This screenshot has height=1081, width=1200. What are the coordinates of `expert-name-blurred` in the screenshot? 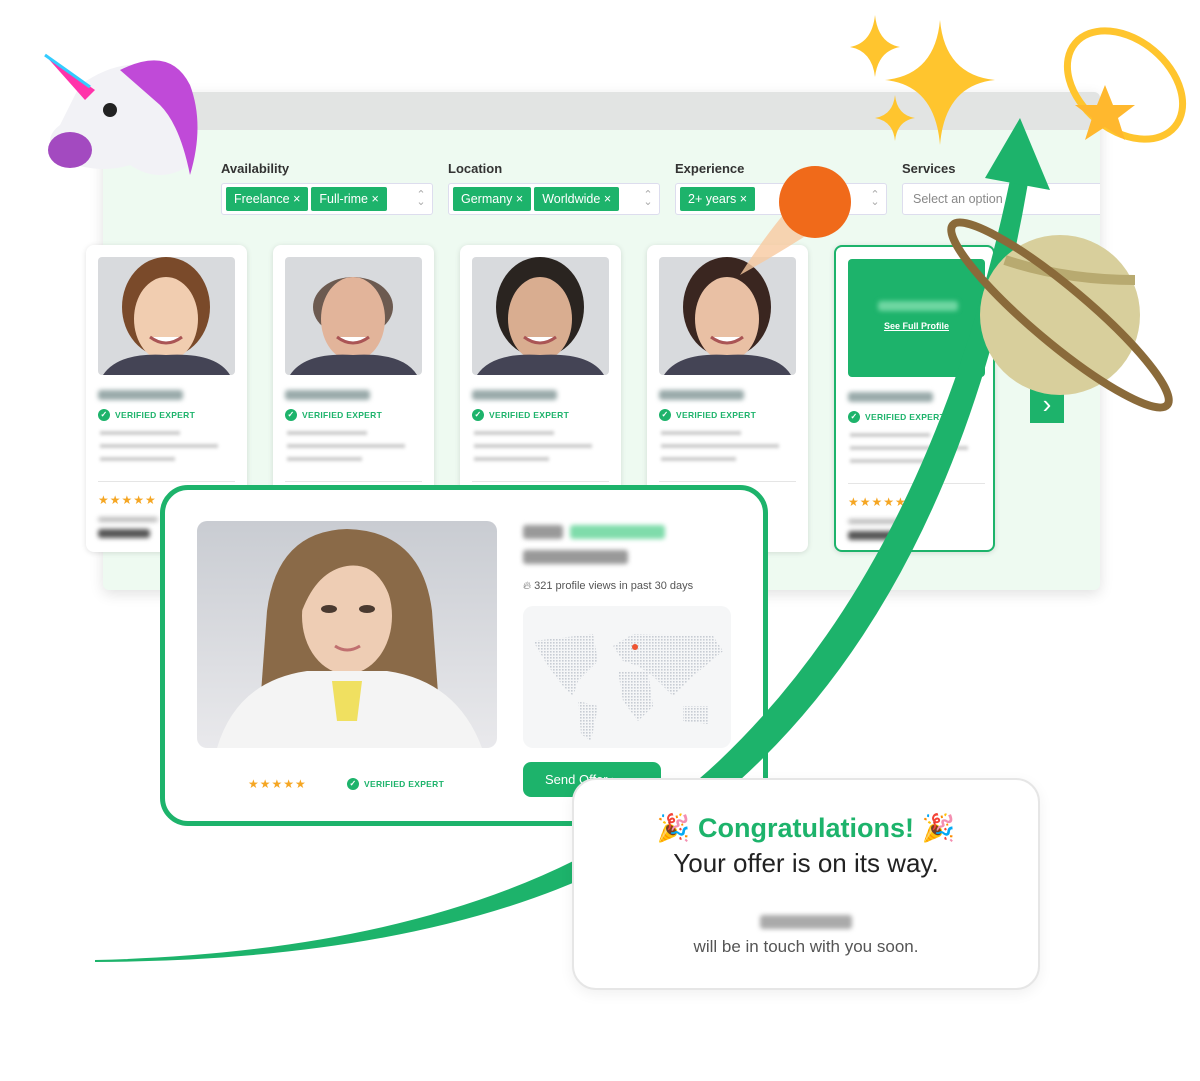 It's located at (806, 922).